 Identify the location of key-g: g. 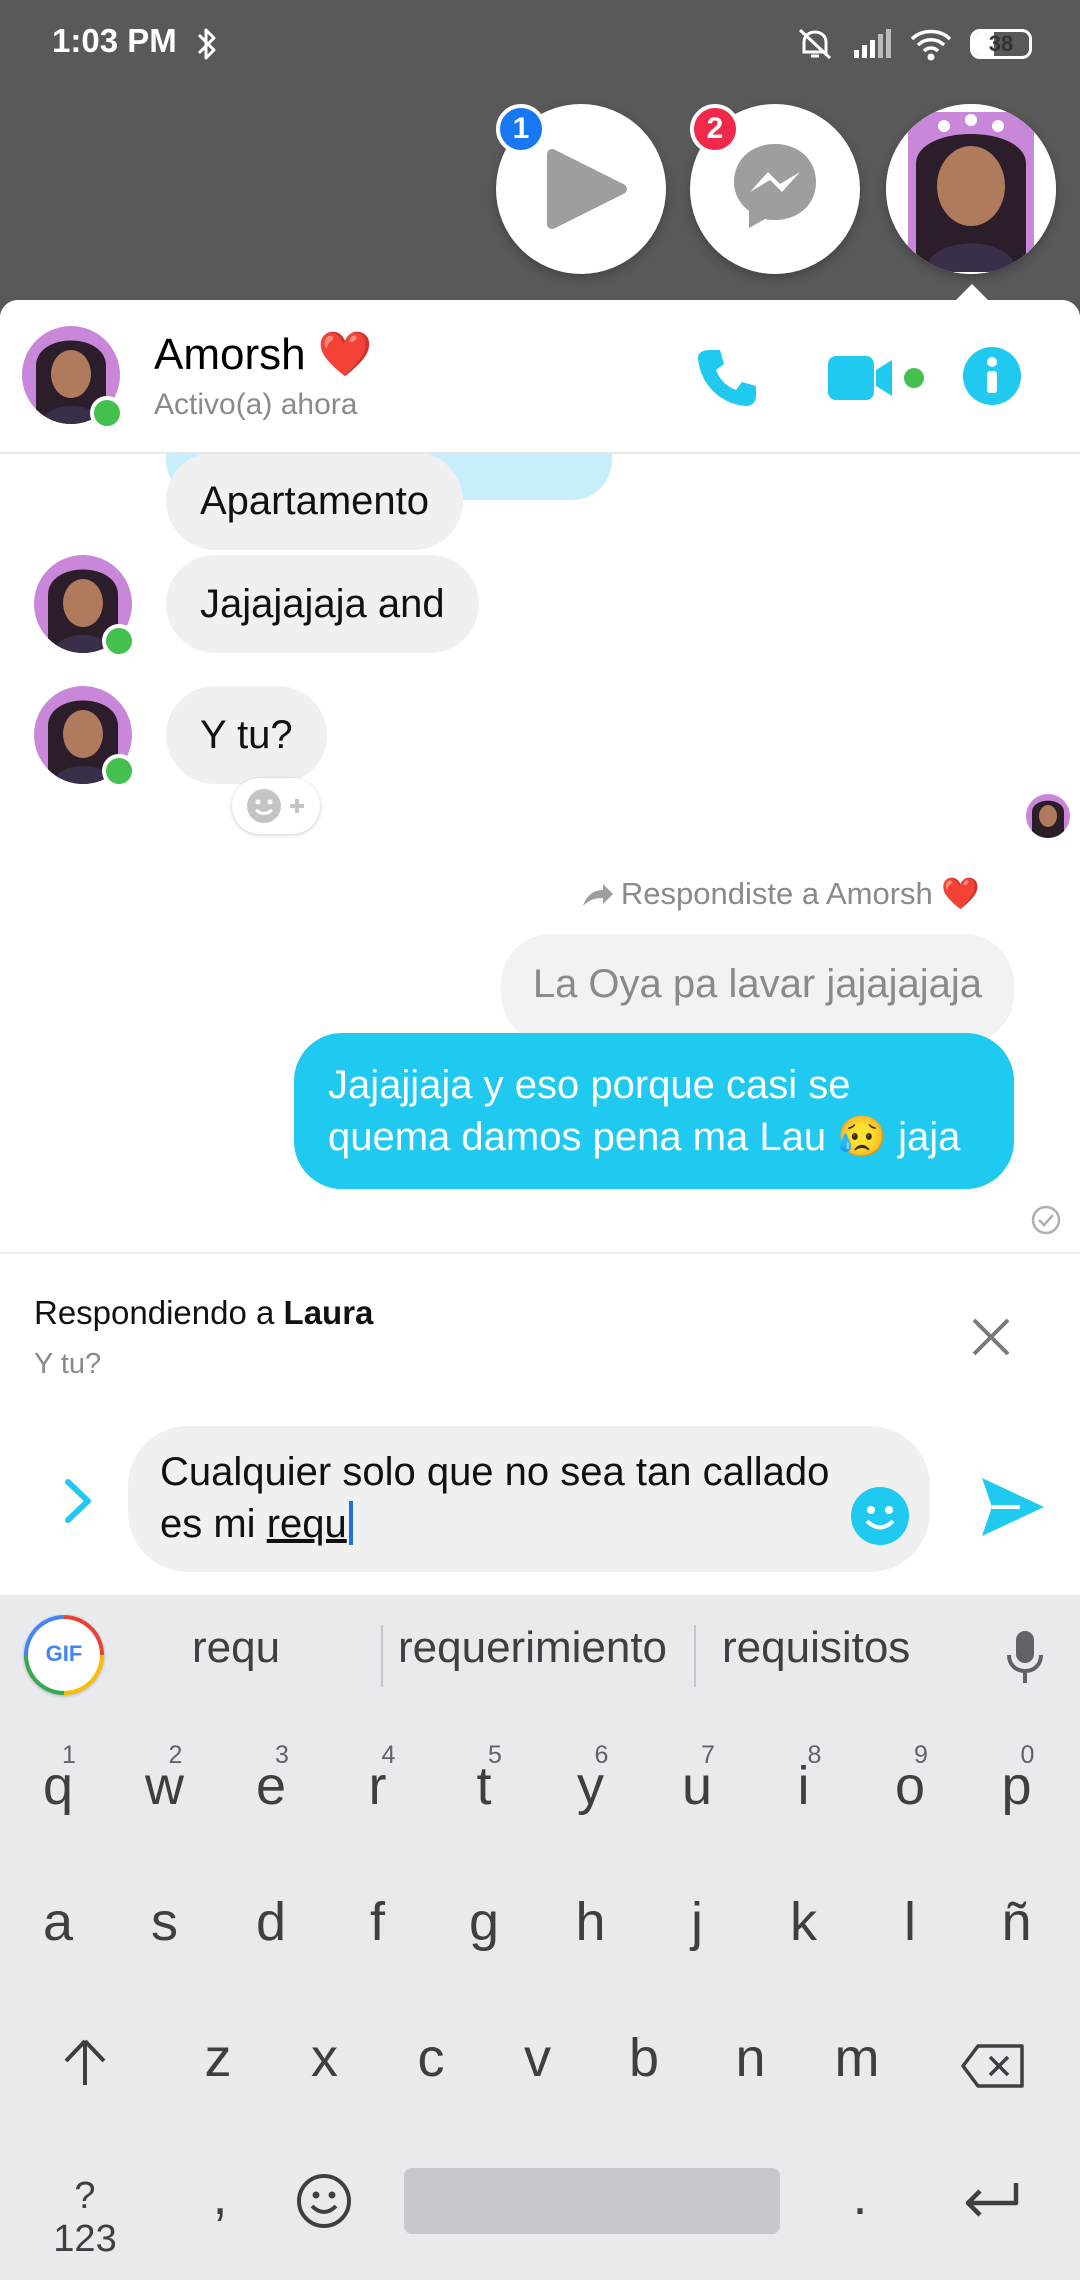
(484, 1922).